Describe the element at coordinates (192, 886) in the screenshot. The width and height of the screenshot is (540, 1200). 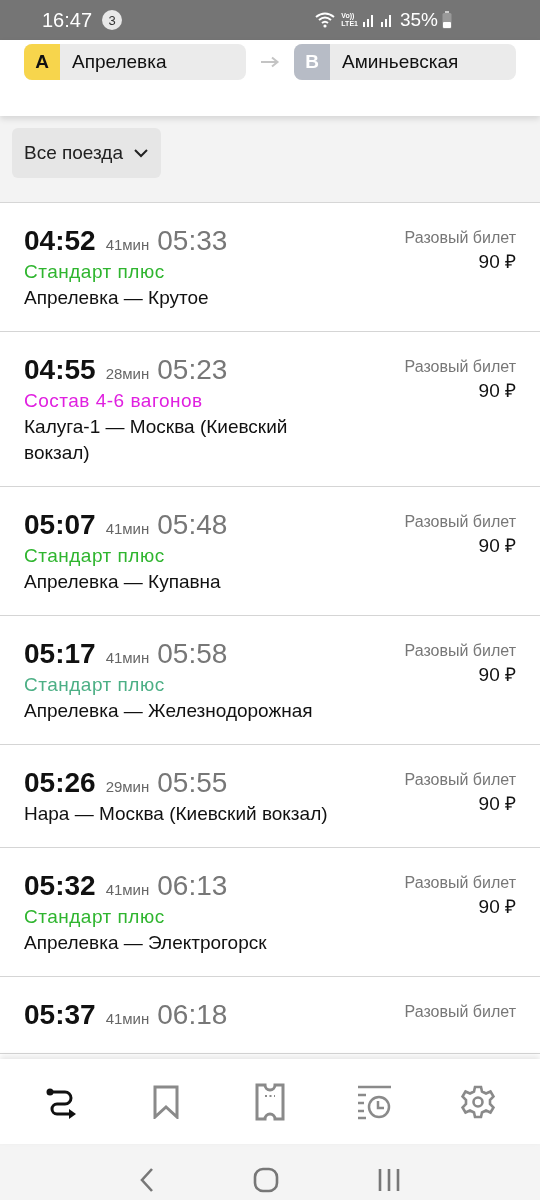
I see `arrival-time: 06:13` at that location.